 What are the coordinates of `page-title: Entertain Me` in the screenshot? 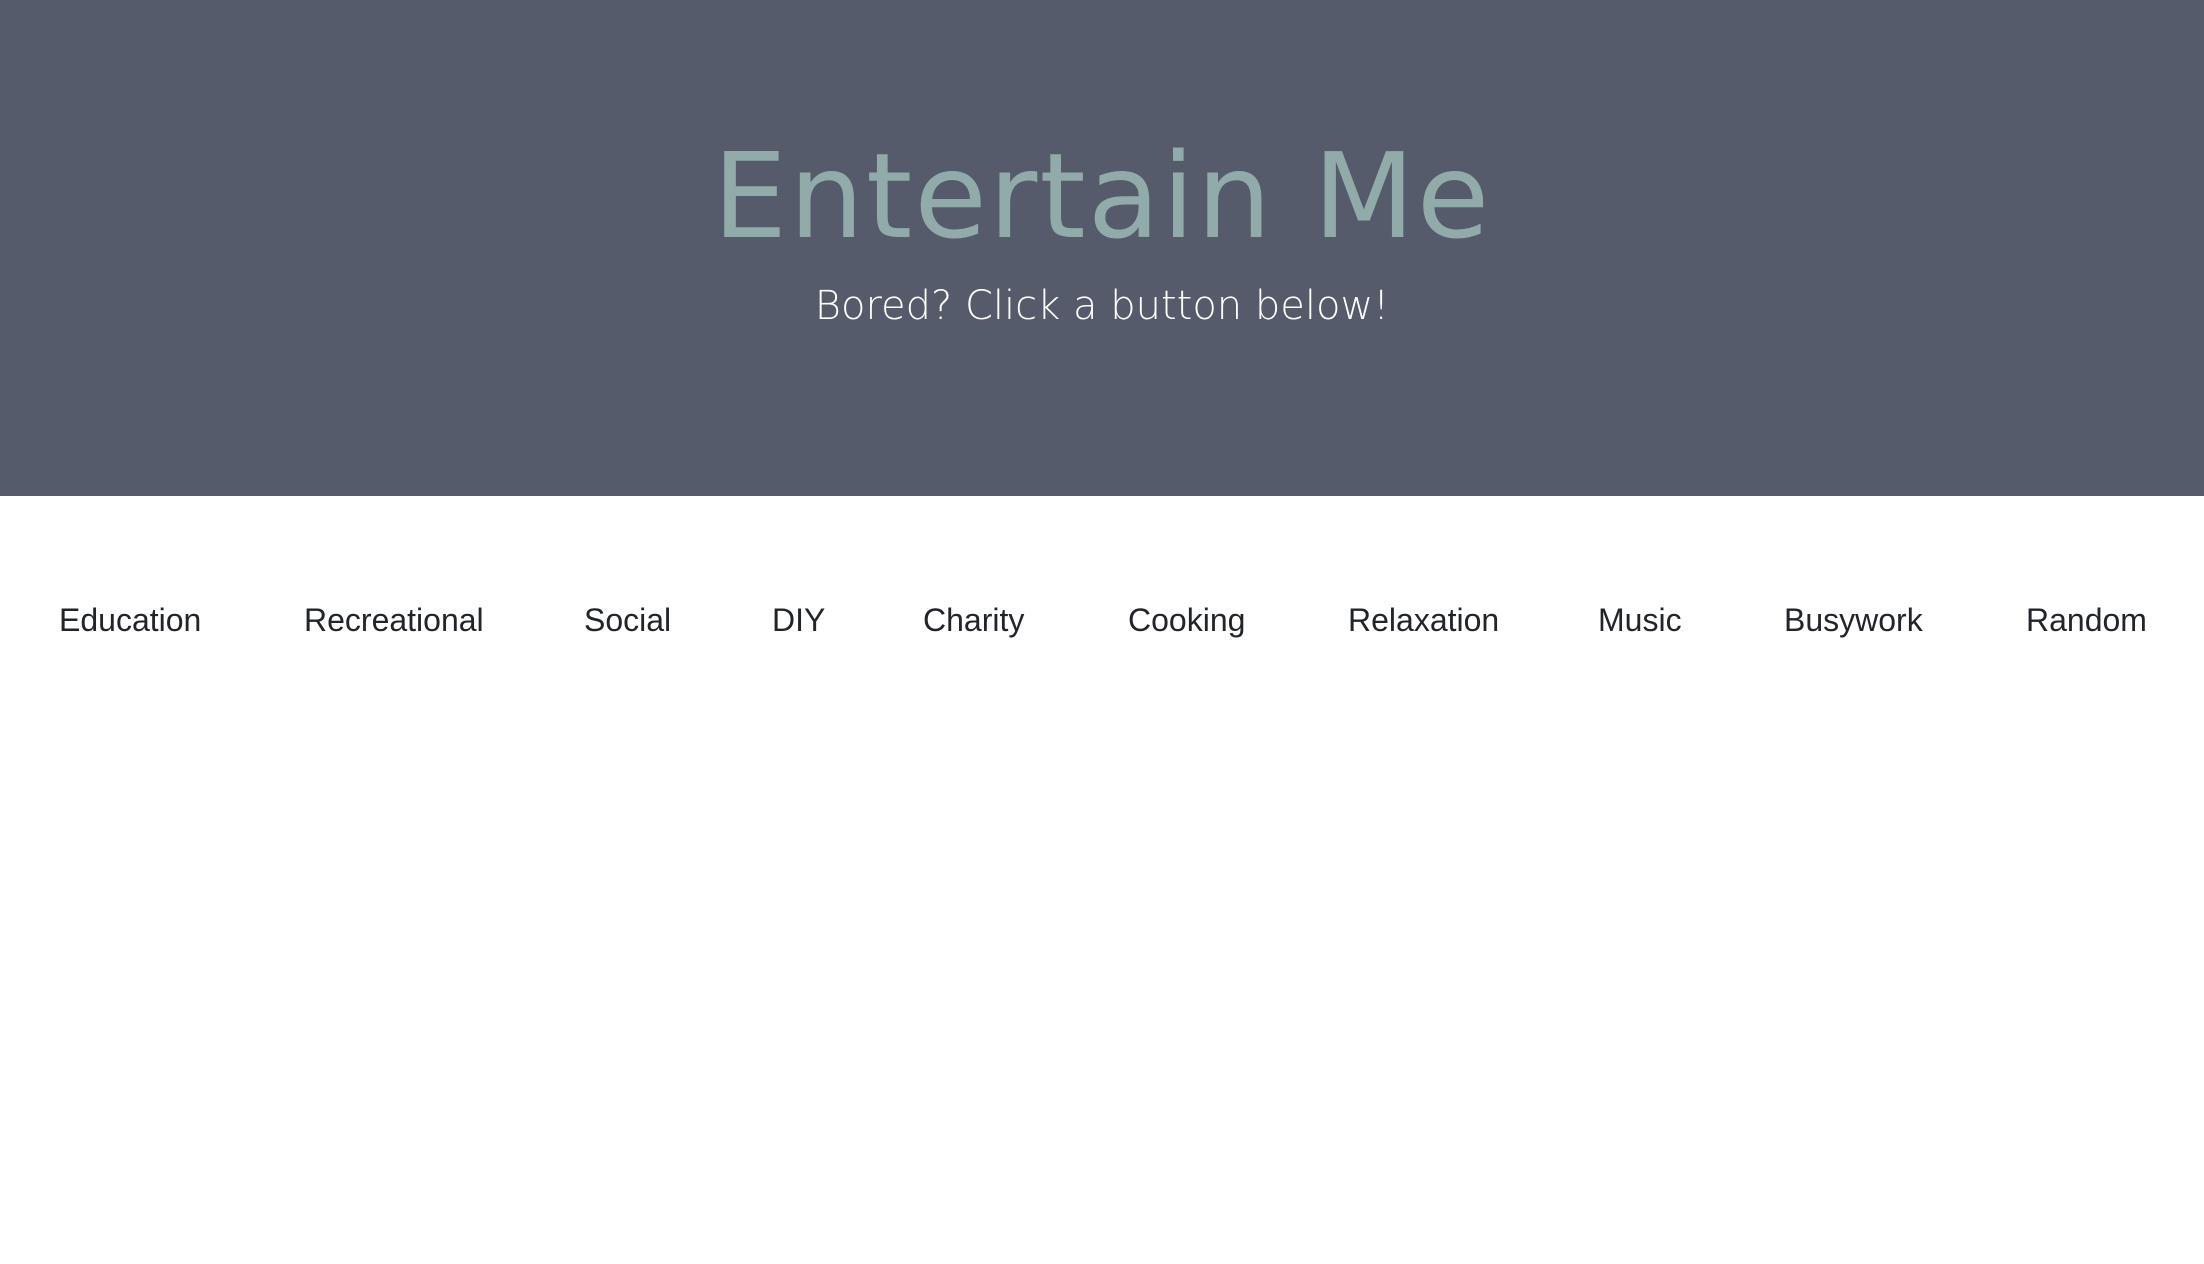 It's located at (1102, 196).